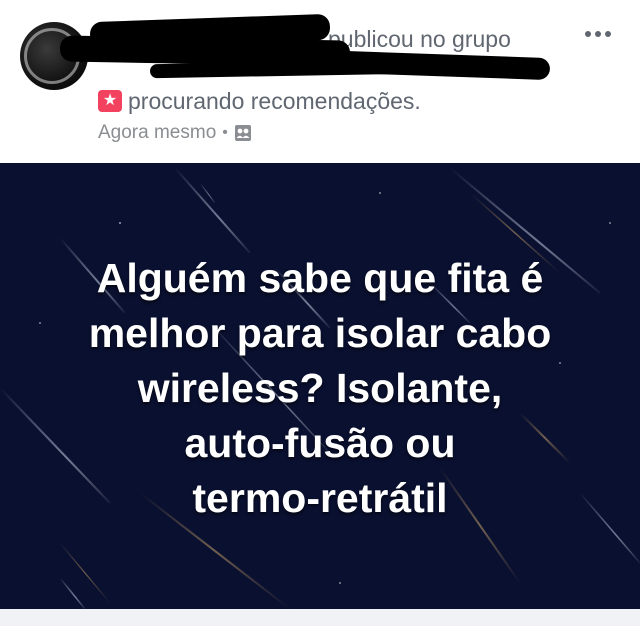 The height and width of the screenshot is (626, 640). Describe the element at coordinates (419, 38) in the screenshot. I see `published-in-group-text: publicou no grupo` at that location.